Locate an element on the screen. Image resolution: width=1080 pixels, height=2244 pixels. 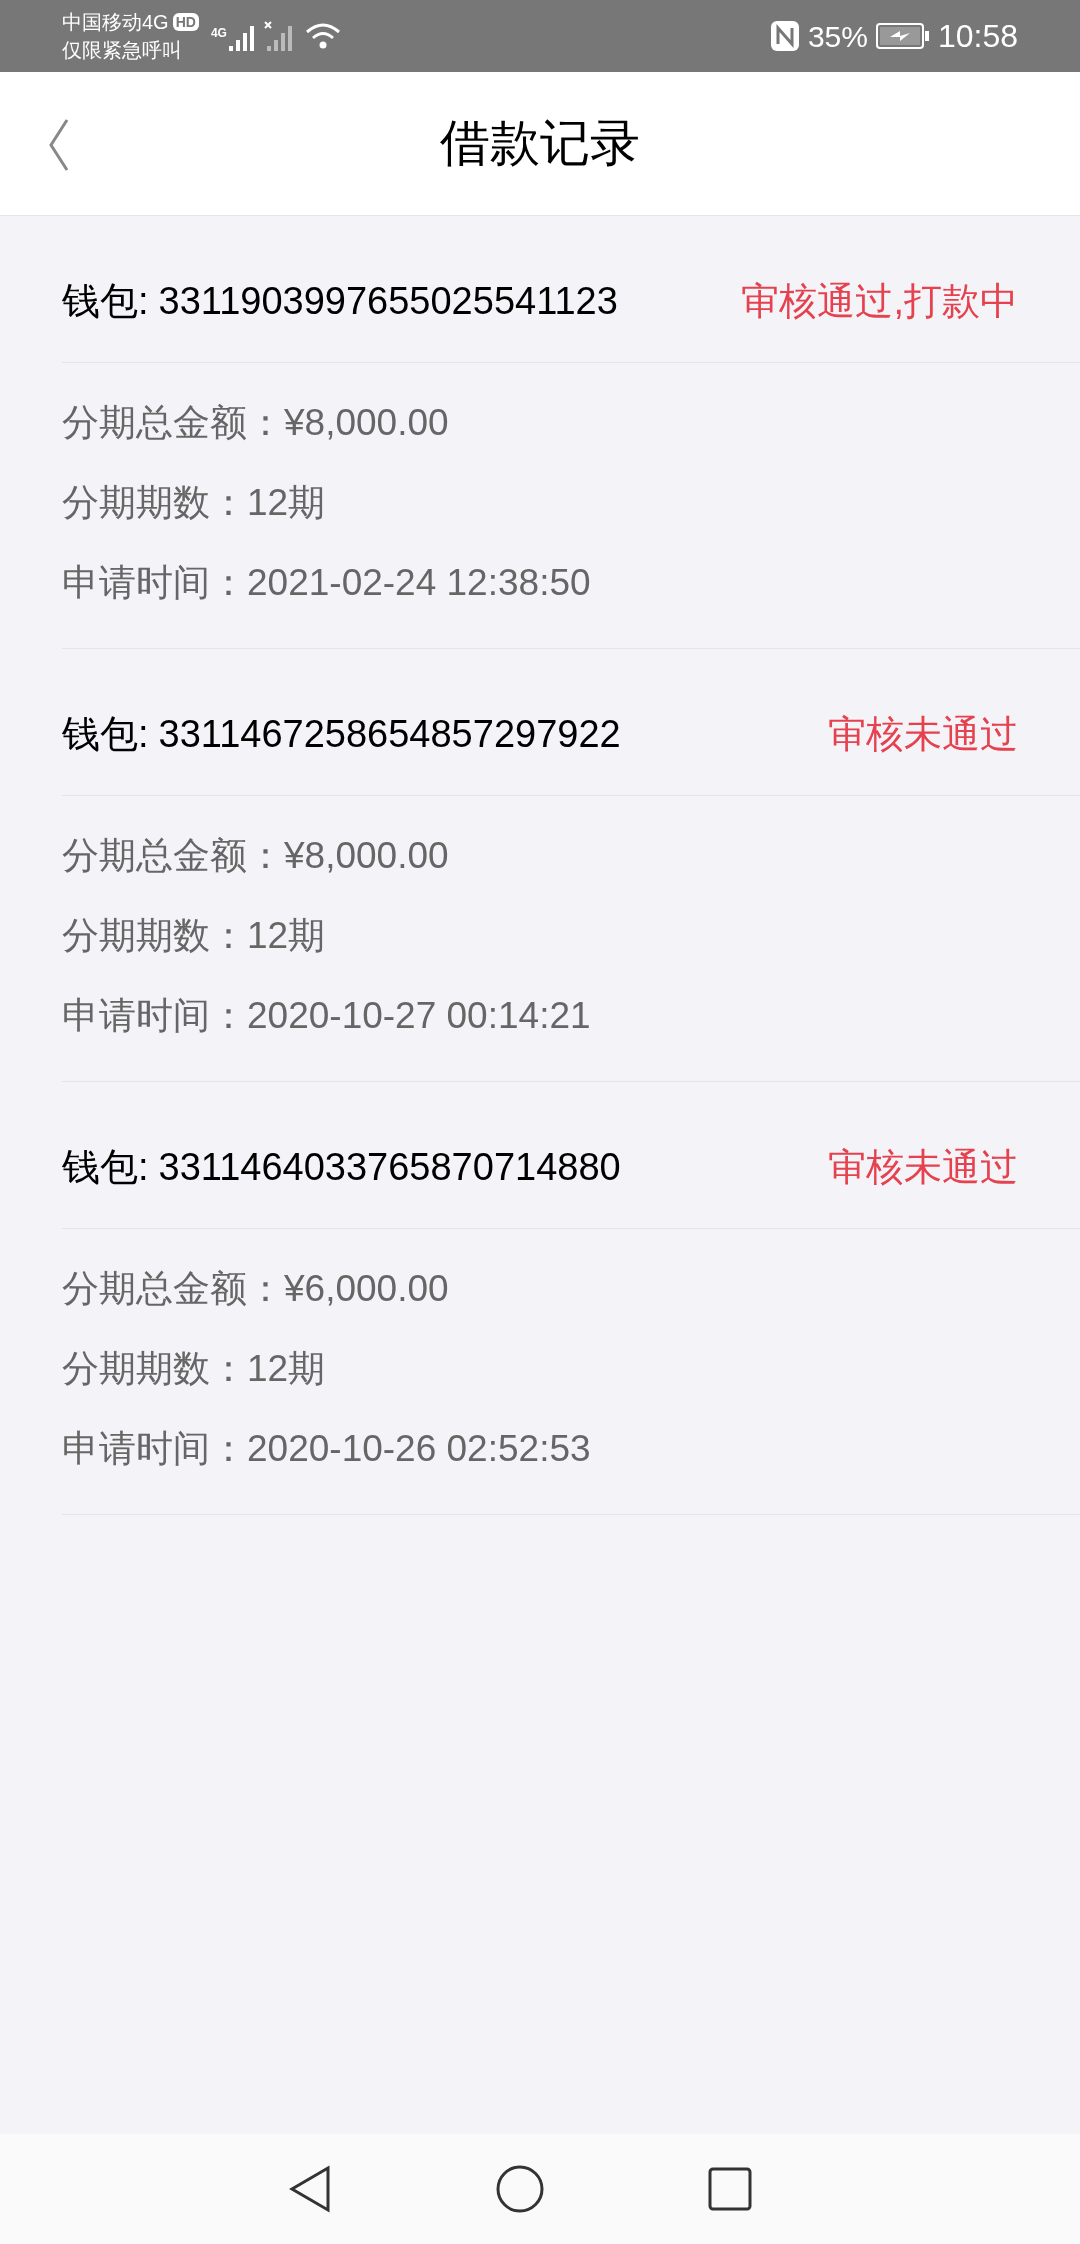
recents-square-icon is located at coordinates (730, 2189).